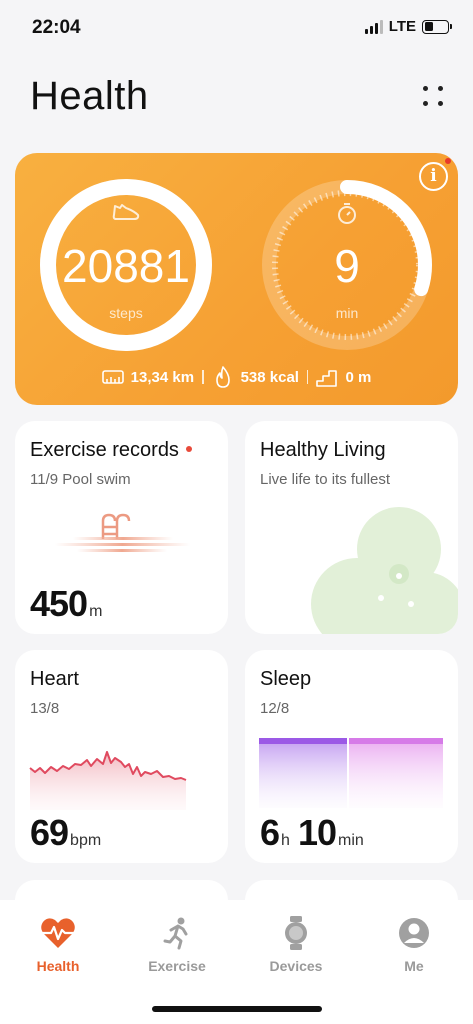  What do you see at coordinates (89, 96) in the screenshot?
I see `page-title: Health` at bounding box center [89, 96].